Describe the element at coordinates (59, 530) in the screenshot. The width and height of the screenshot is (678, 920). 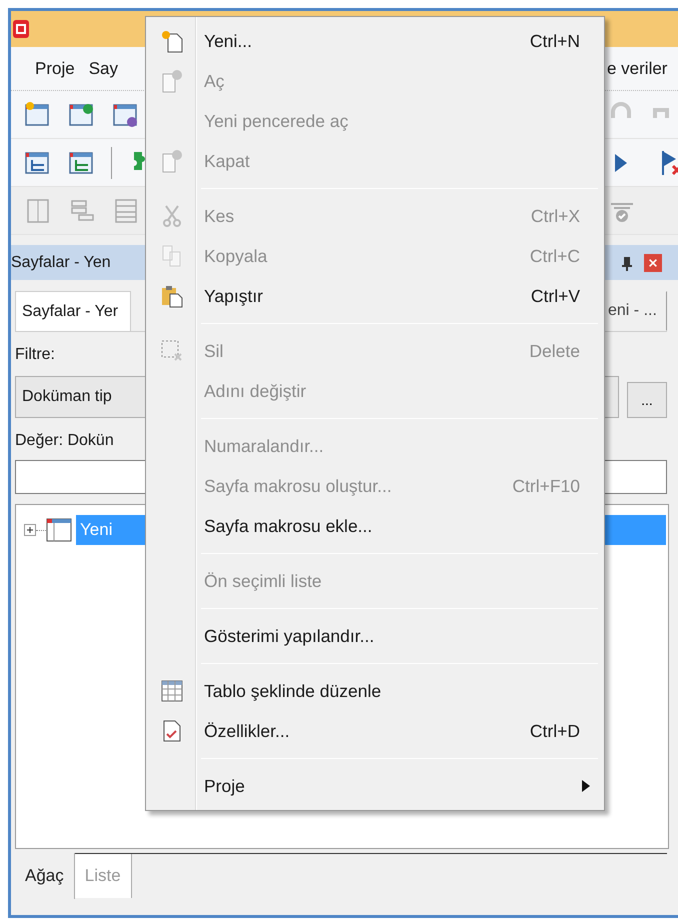
I see `window-icon` at that location.